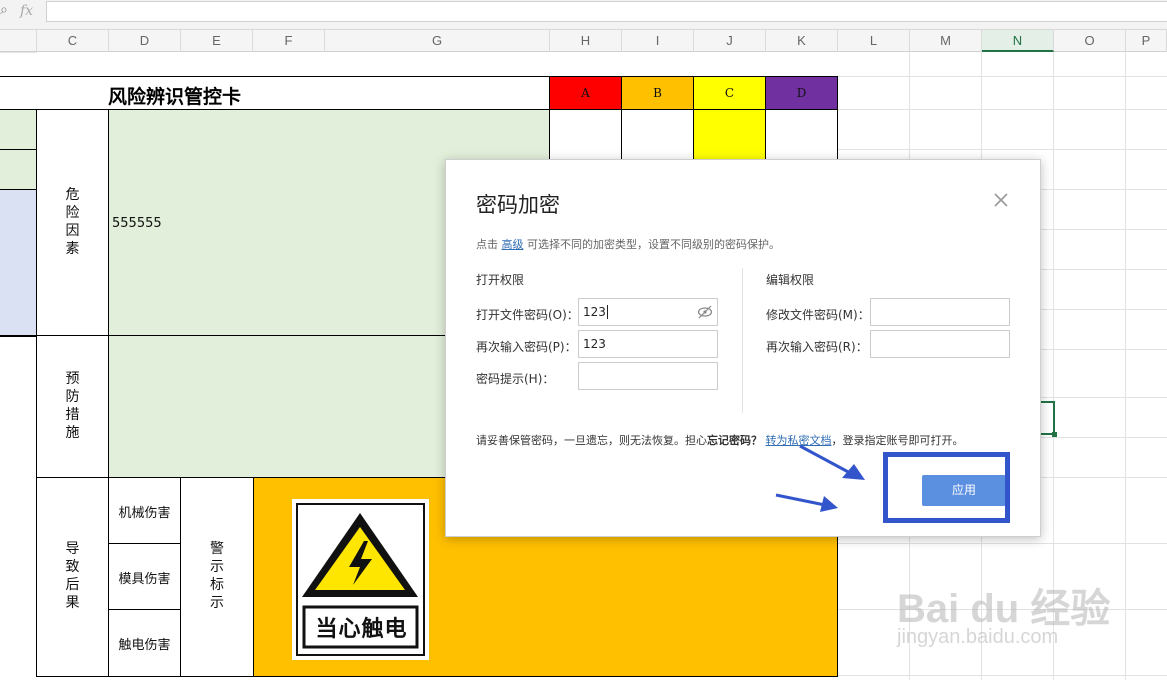  I want to click on consequence-item-2: 模具伤害, so click(144, 576).